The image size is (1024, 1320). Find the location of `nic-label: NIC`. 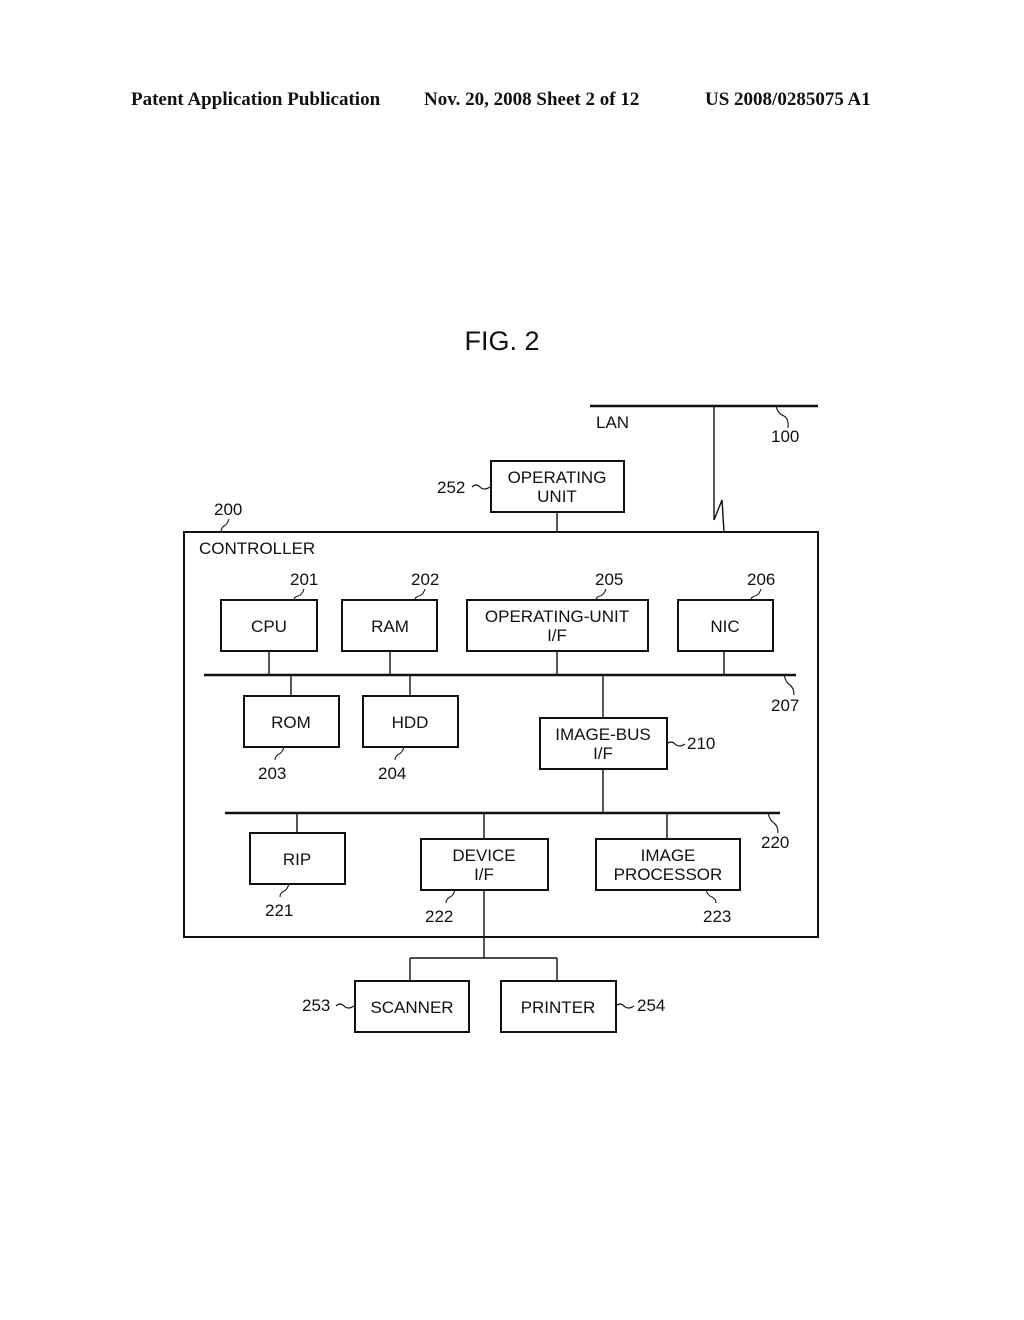

nic-label: NIC is located at coordinates (724, 626).